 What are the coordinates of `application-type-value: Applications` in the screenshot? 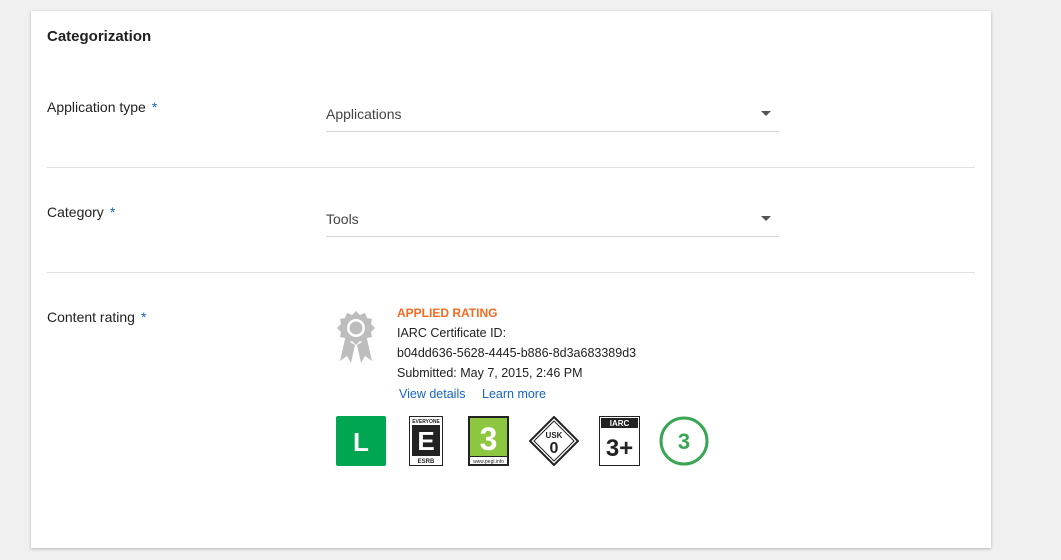 It's located at (364, 114).